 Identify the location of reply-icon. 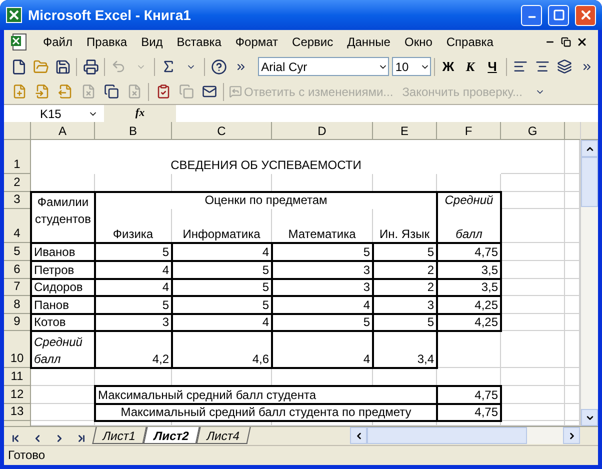
(235, 91).